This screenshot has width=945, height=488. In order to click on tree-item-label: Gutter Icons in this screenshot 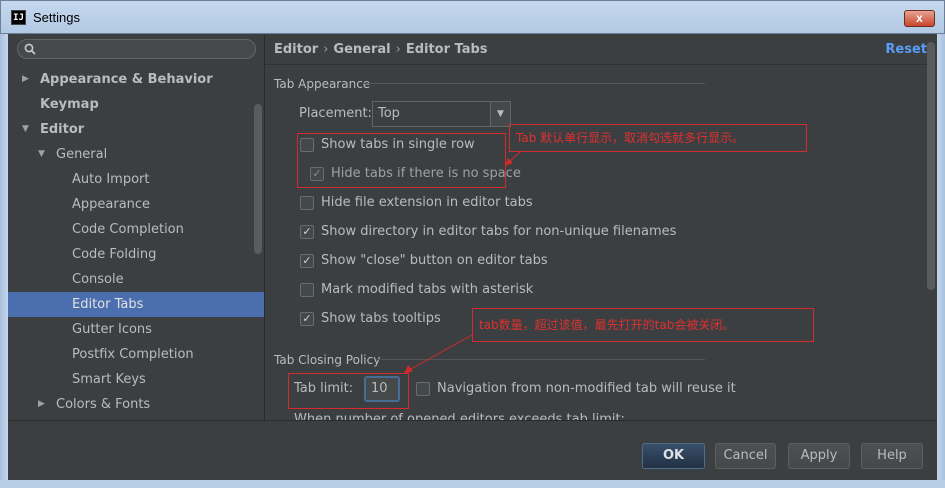, I will do `click(112, 329)`.